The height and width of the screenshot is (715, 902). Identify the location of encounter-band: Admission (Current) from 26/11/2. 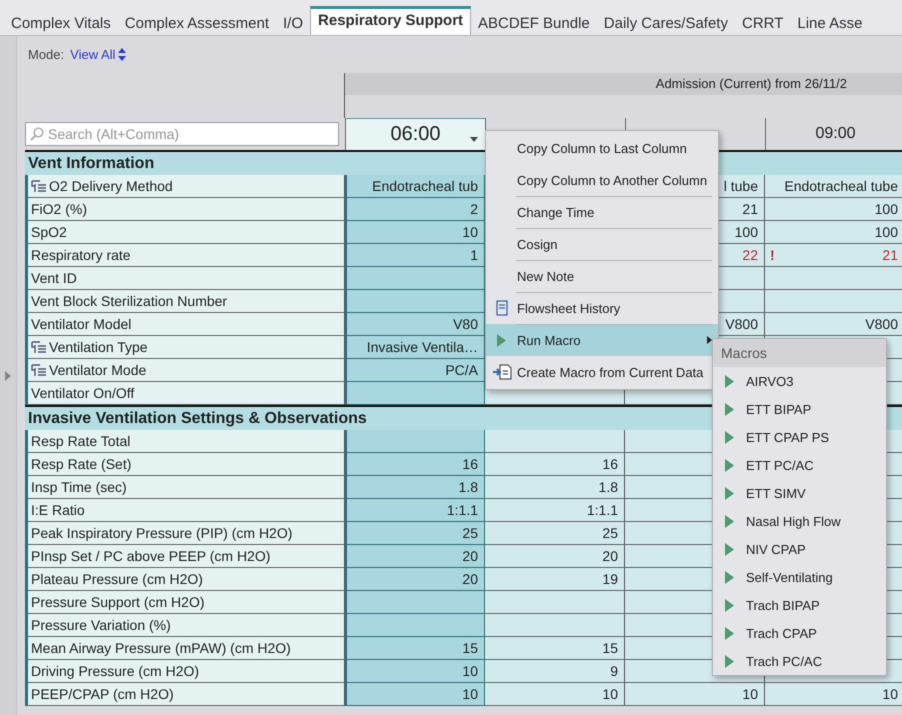
(623, 84).